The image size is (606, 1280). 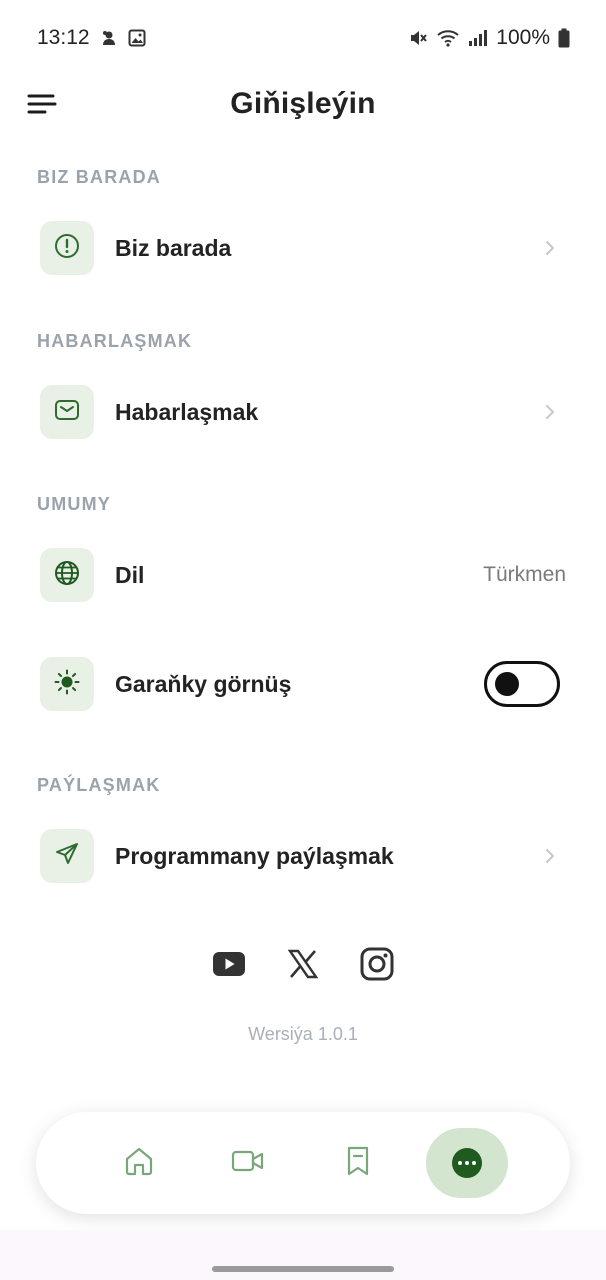 What do you see at coordinates (523, 37) in the screenshot?
I see `battery-text: 100%` at bounding box center [523, 37].